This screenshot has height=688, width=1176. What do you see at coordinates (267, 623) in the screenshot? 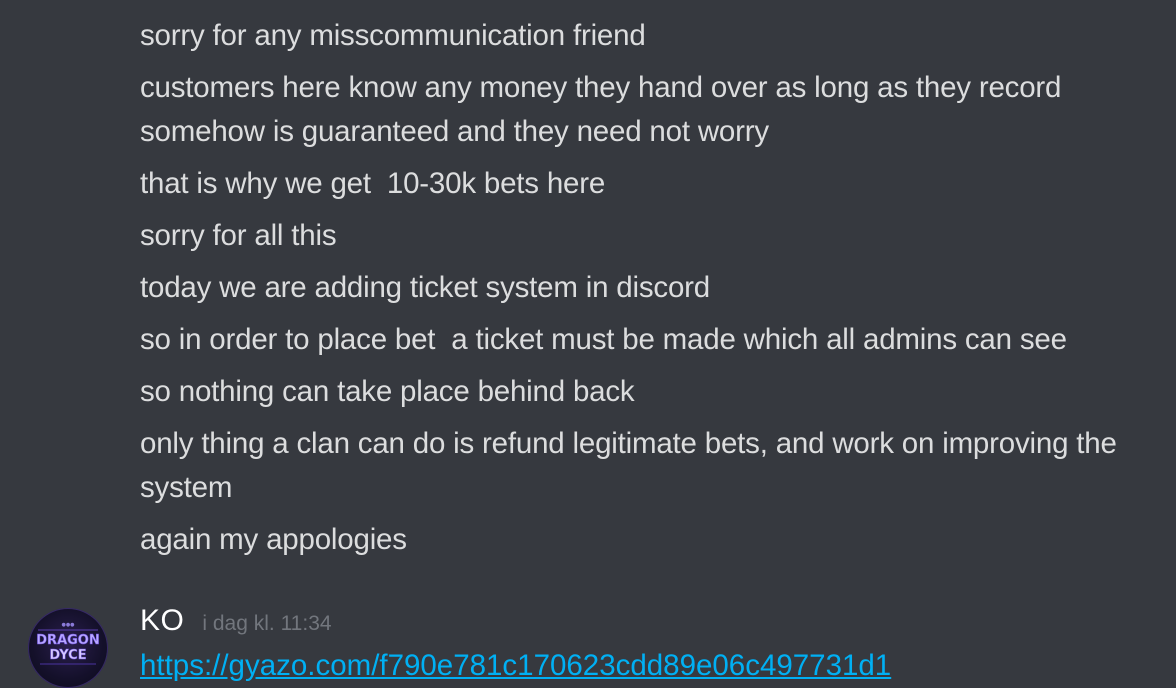
I see `timestamp: i dag kl. 11:34` at bounding box center [267, 623].